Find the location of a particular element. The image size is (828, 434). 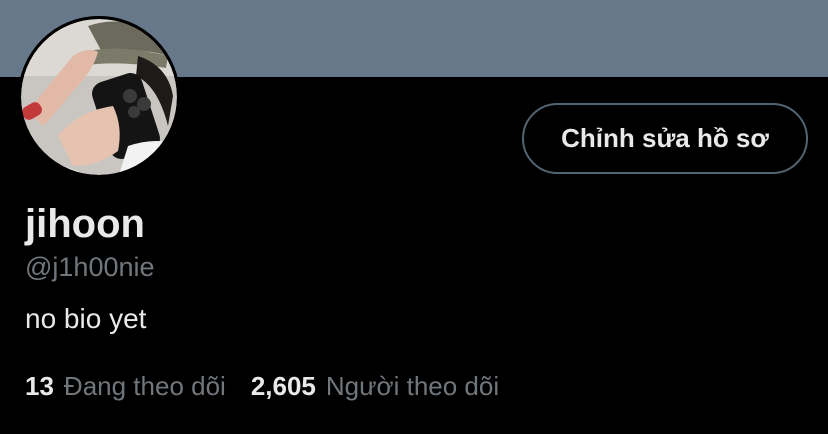

following-label: Đang theo dõi is located at coordinates (144, 386).